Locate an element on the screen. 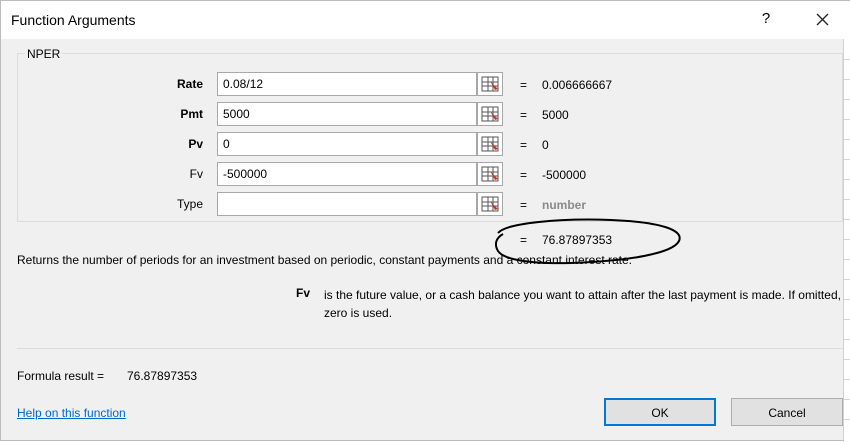 This screenshot has height=442, width=850. title-bar: Function Arguments ? is located at coordinates (425, 20).